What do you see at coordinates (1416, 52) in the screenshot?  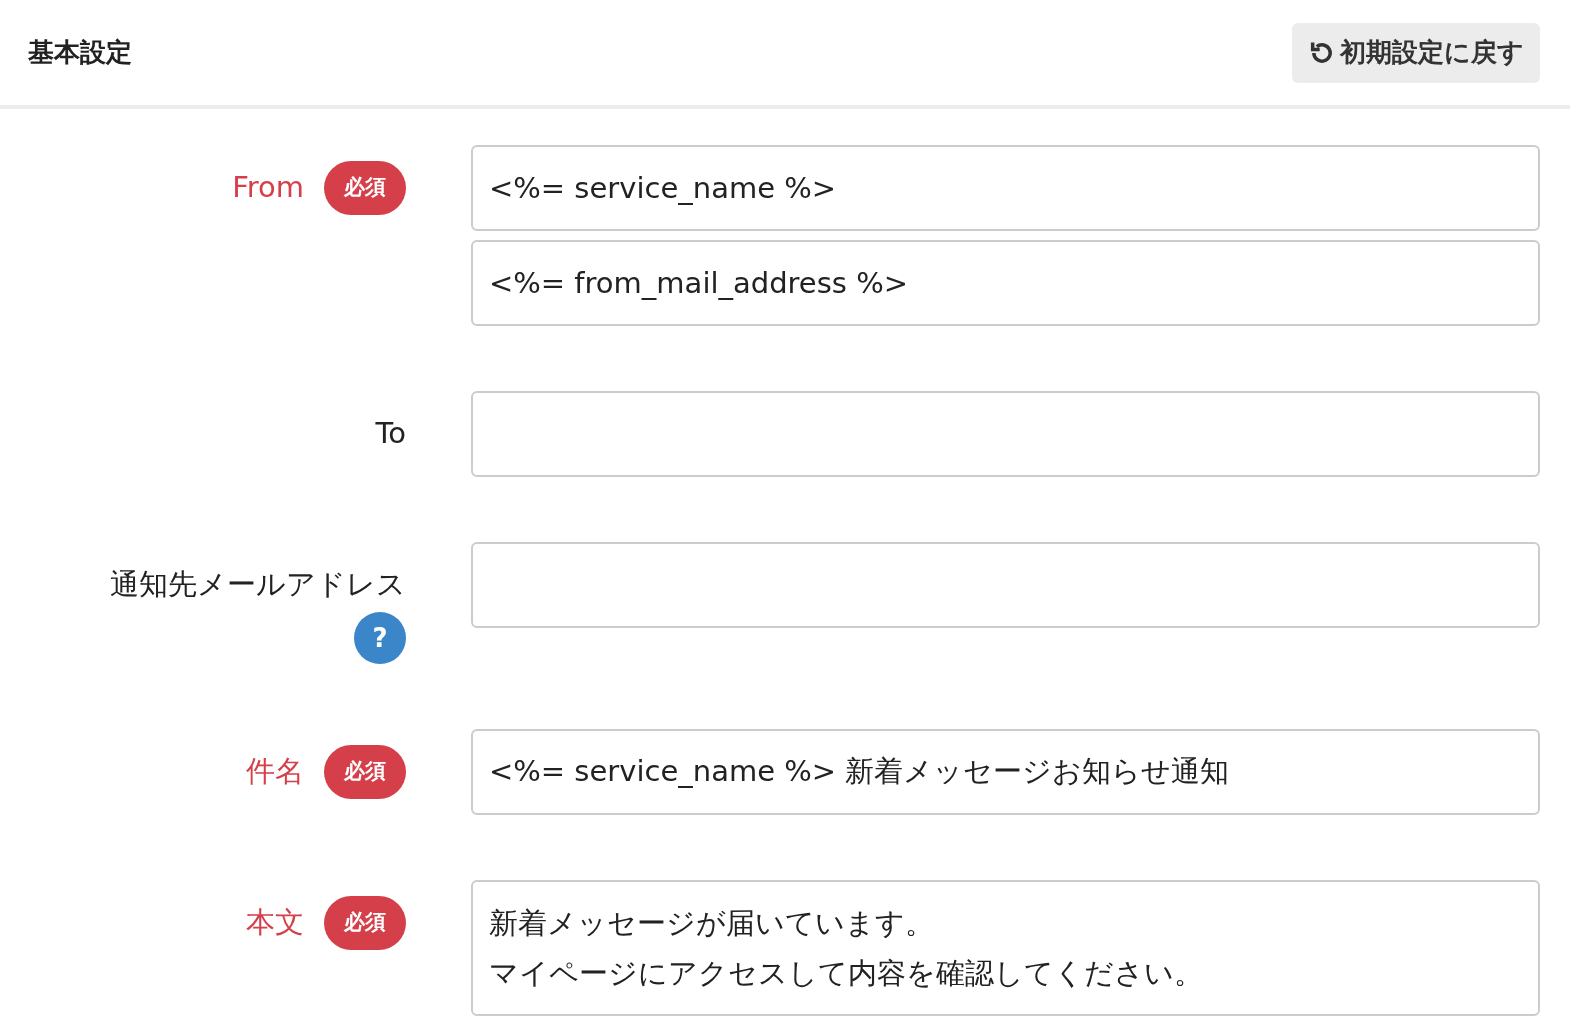 I see `reset-button: 初期設定に戻す` at bounding box center [1416, 52].